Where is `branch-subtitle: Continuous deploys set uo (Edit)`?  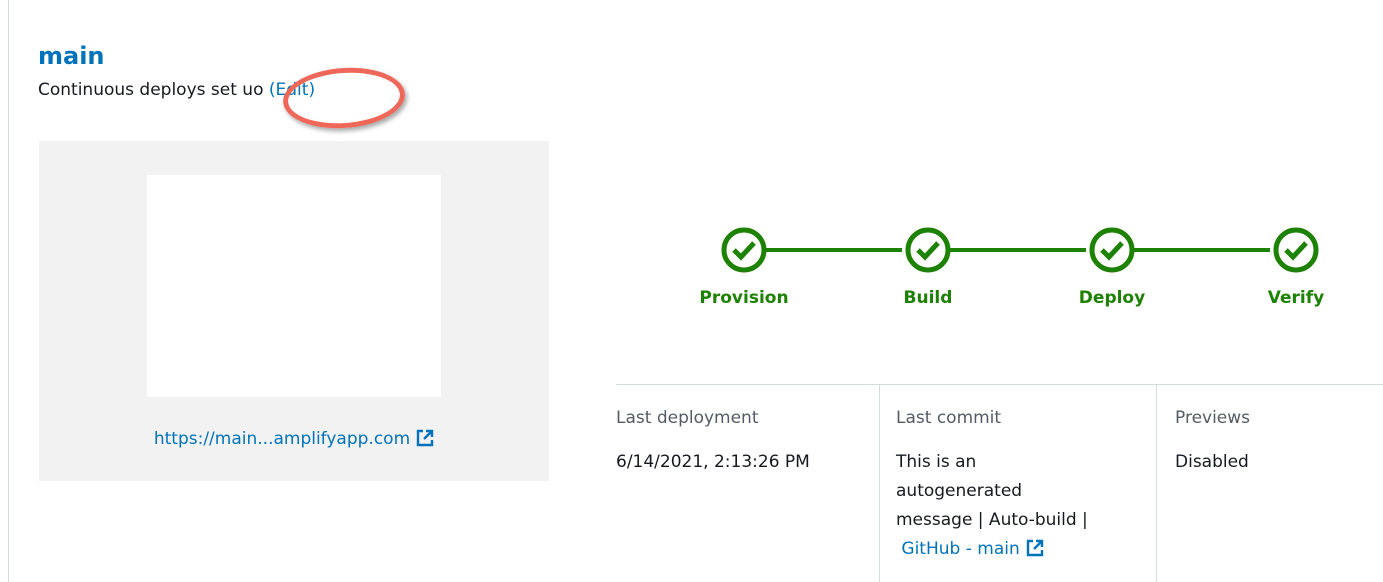 branch-subtitle: Continuous deploys set uo (Edit) is located at coordinates (176, 90).